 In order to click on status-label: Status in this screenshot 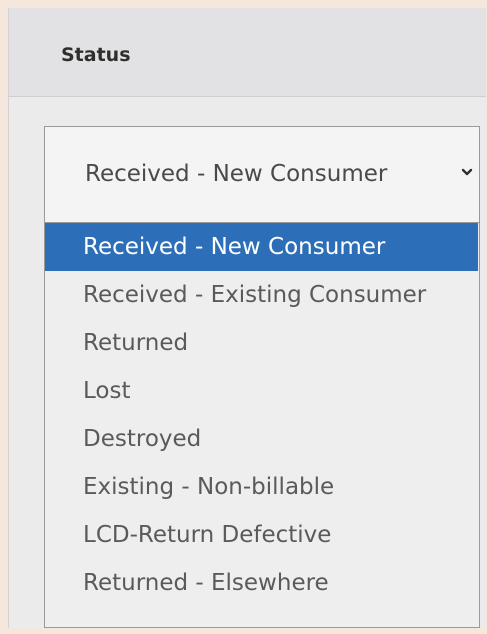, I will do `click(96, 55)`.